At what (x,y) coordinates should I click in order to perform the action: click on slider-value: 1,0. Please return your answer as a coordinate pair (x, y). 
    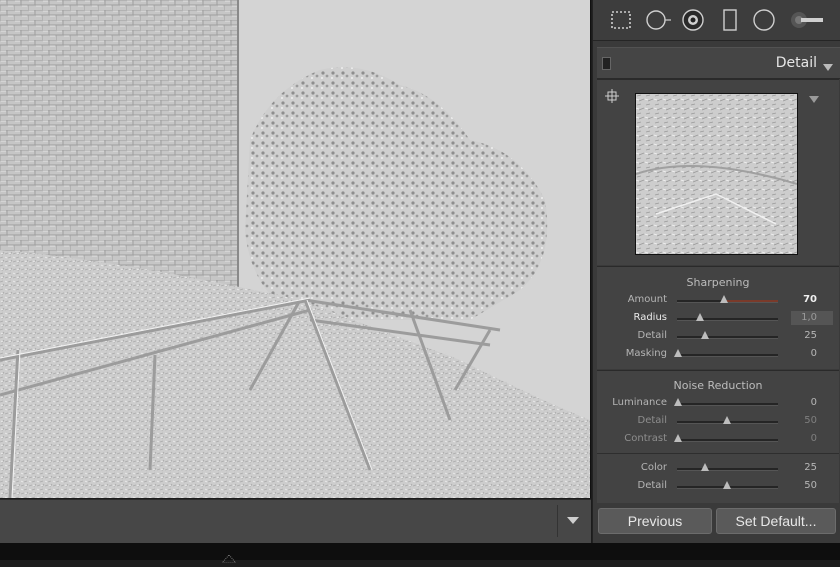
    Looking at the image, I should click on (809, 317).